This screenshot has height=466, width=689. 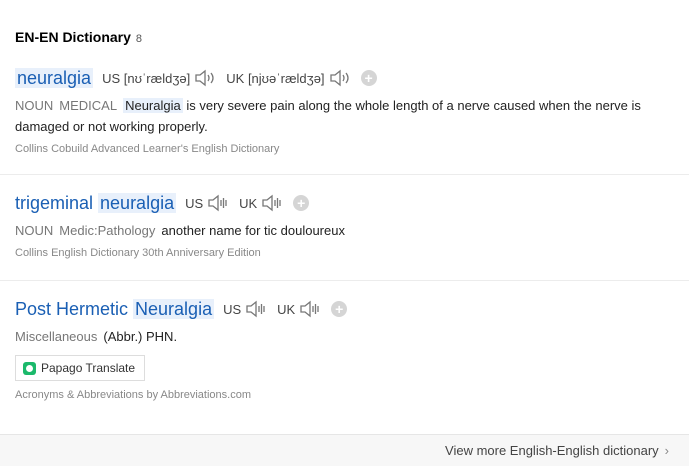 I want to click on us-ipa: [nʊˈrældʒə], so click(x=157, y=78).